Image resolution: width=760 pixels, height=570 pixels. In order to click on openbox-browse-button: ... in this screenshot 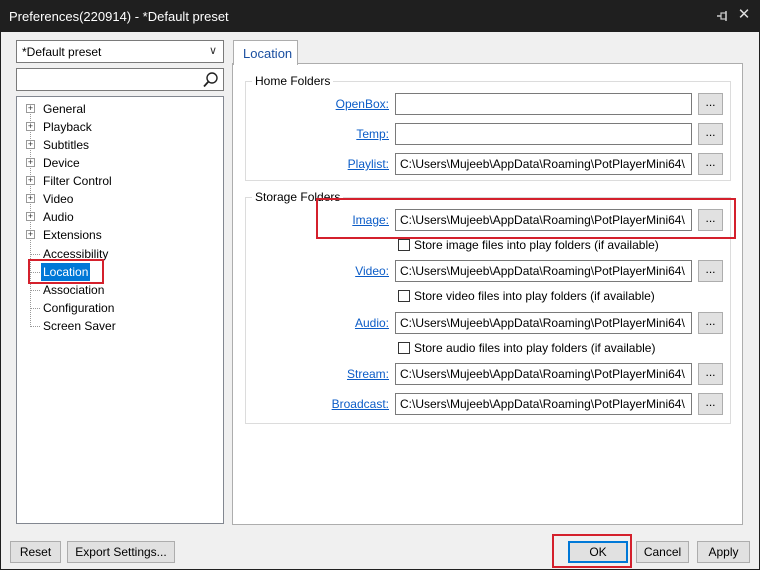, I will do `click(710, 104)`.